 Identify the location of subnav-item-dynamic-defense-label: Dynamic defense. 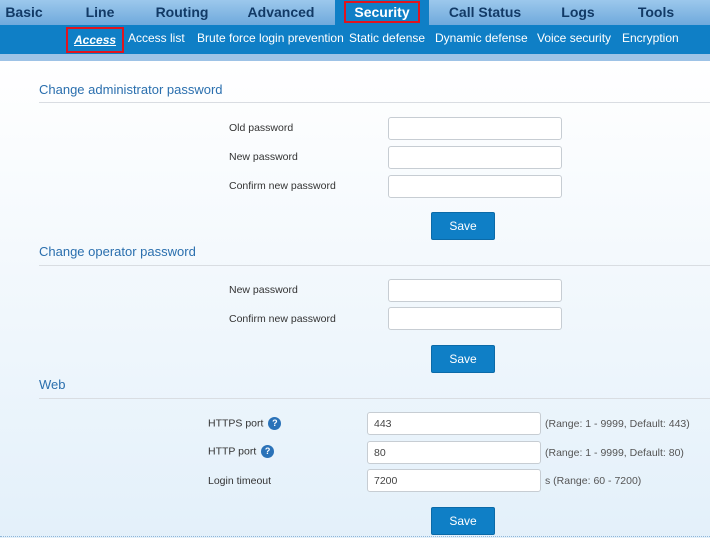
(481, 38).